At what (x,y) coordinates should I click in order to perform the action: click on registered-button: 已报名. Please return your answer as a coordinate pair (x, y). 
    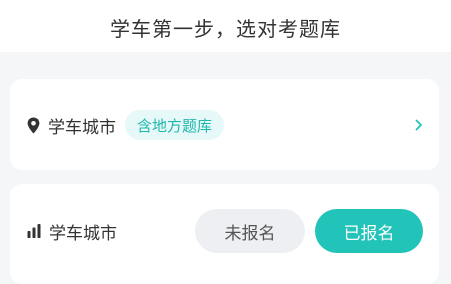
    Looking at the image, I should click on (369, 231).